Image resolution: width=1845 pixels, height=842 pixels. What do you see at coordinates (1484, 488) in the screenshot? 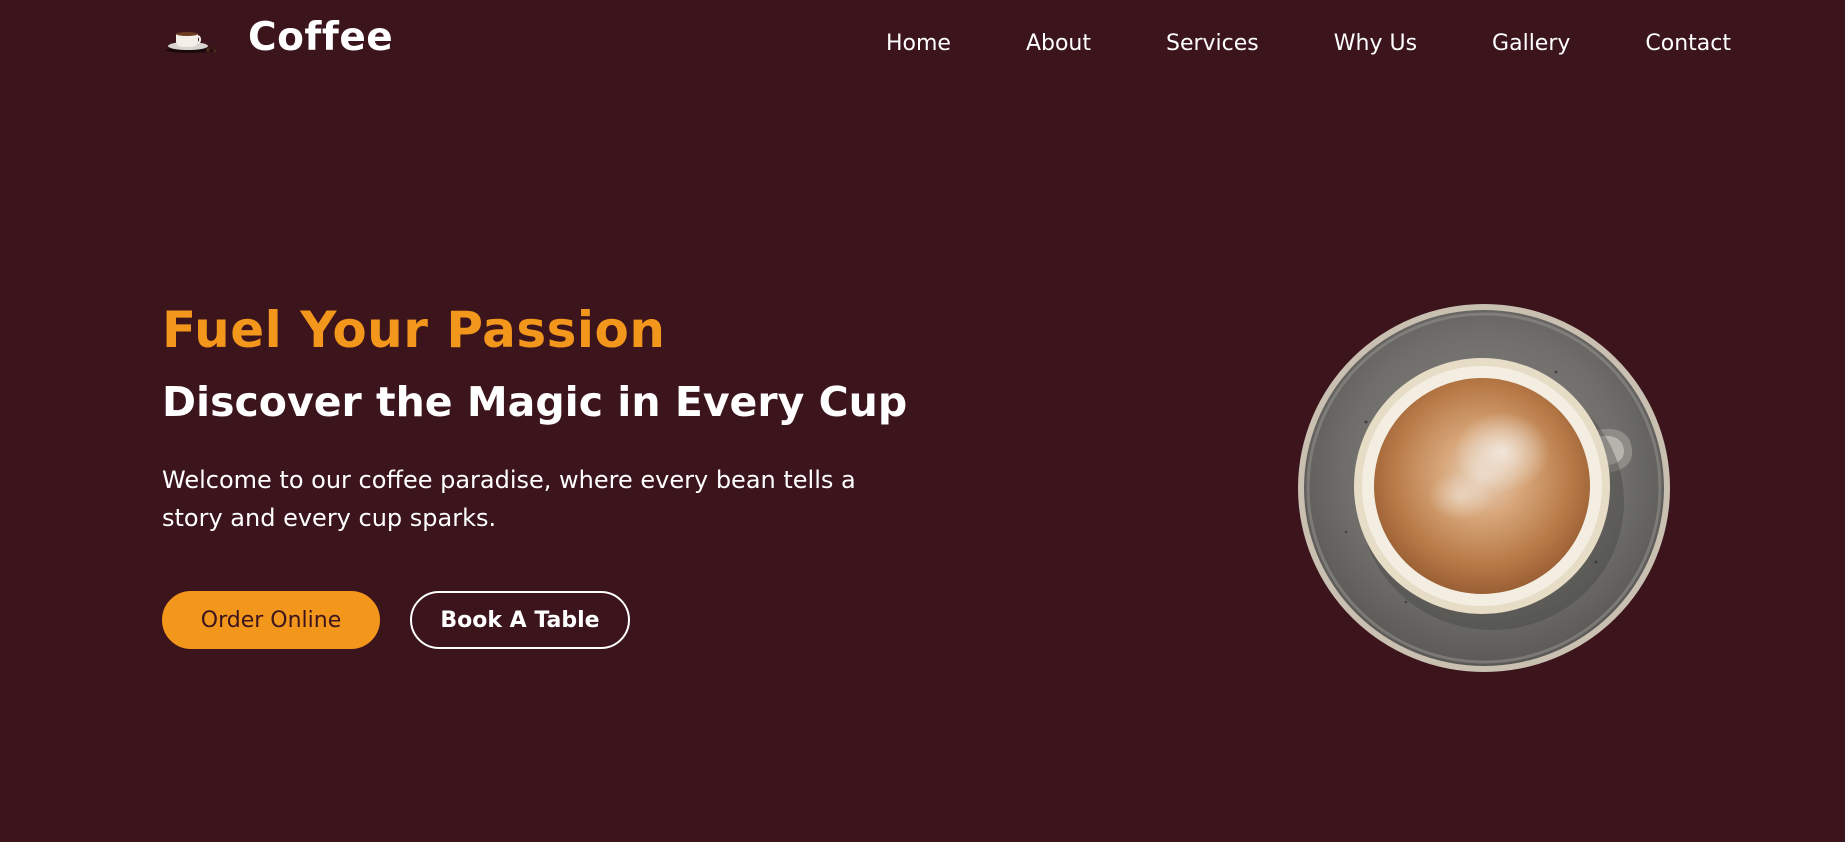
I see `coffee-cup-image` at bounding box center [1484, 488].